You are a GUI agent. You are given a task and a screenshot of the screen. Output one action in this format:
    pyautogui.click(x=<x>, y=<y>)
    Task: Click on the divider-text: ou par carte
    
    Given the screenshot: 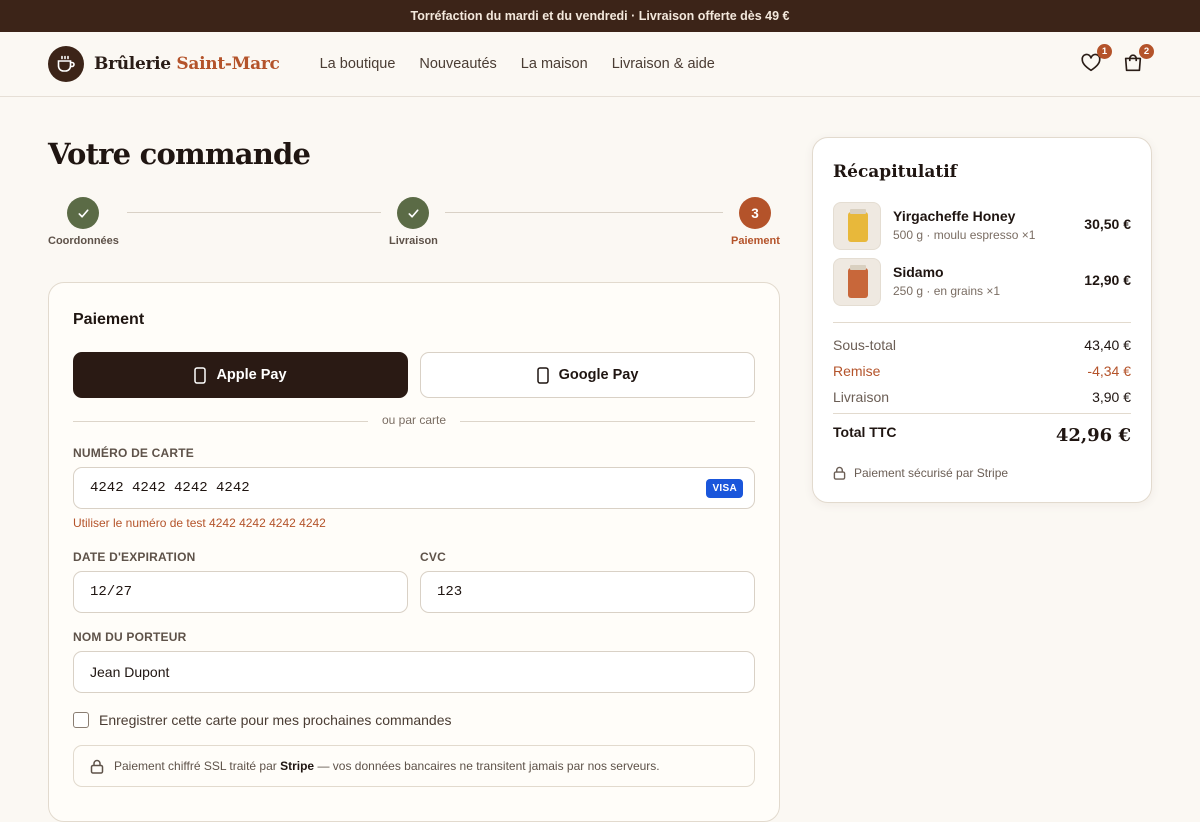 What is the action you would take?
    pyautogui.click(x=414, y=420)
    